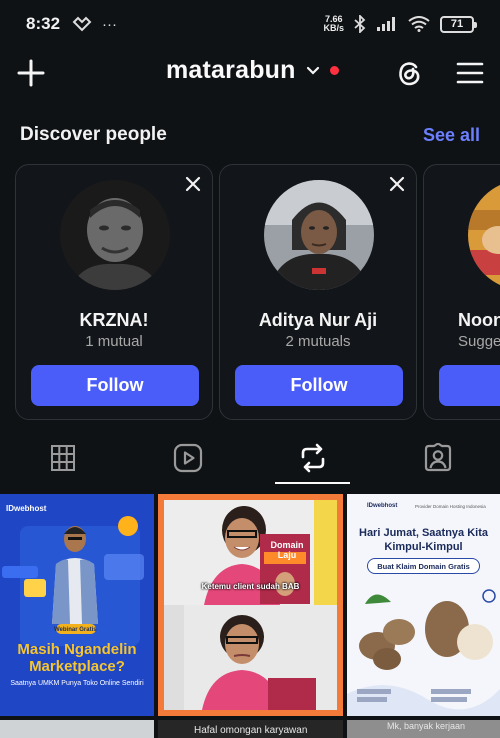 This screenshot has height=738, width=500. I want to click on reposts-icon, so click(312, 458).